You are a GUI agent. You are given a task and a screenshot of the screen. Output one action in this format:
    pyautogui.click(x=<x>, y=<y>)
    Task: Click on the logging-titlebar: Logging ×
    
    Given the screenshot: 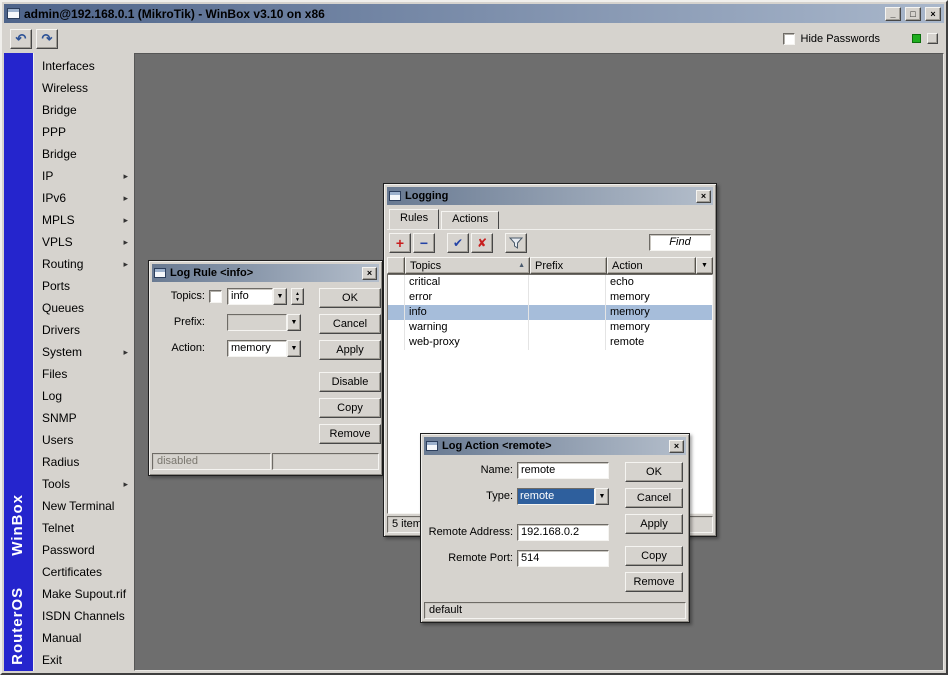 What is the action you would take?
    pyautogui.click(x=550, y=196)
    